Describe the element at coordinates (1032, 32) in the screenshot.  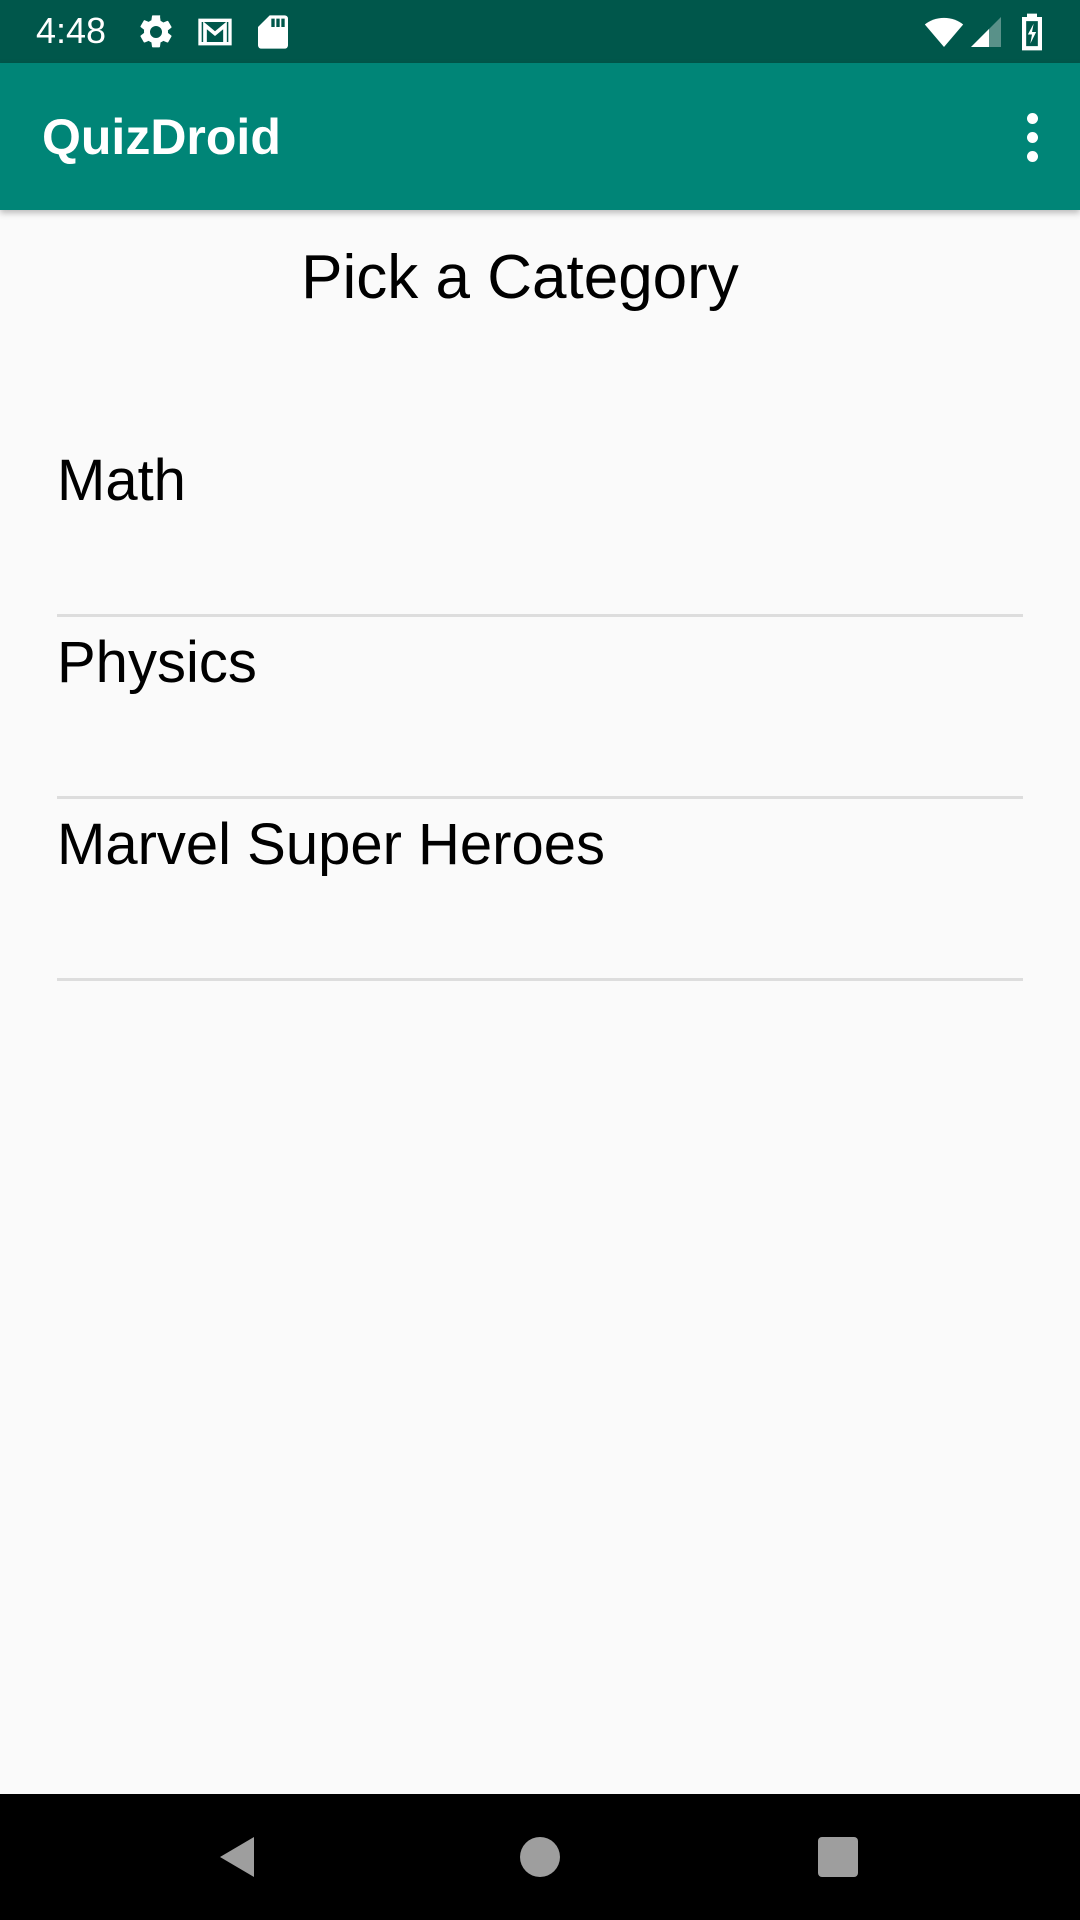
I see `battery-charging-icon` at that location.